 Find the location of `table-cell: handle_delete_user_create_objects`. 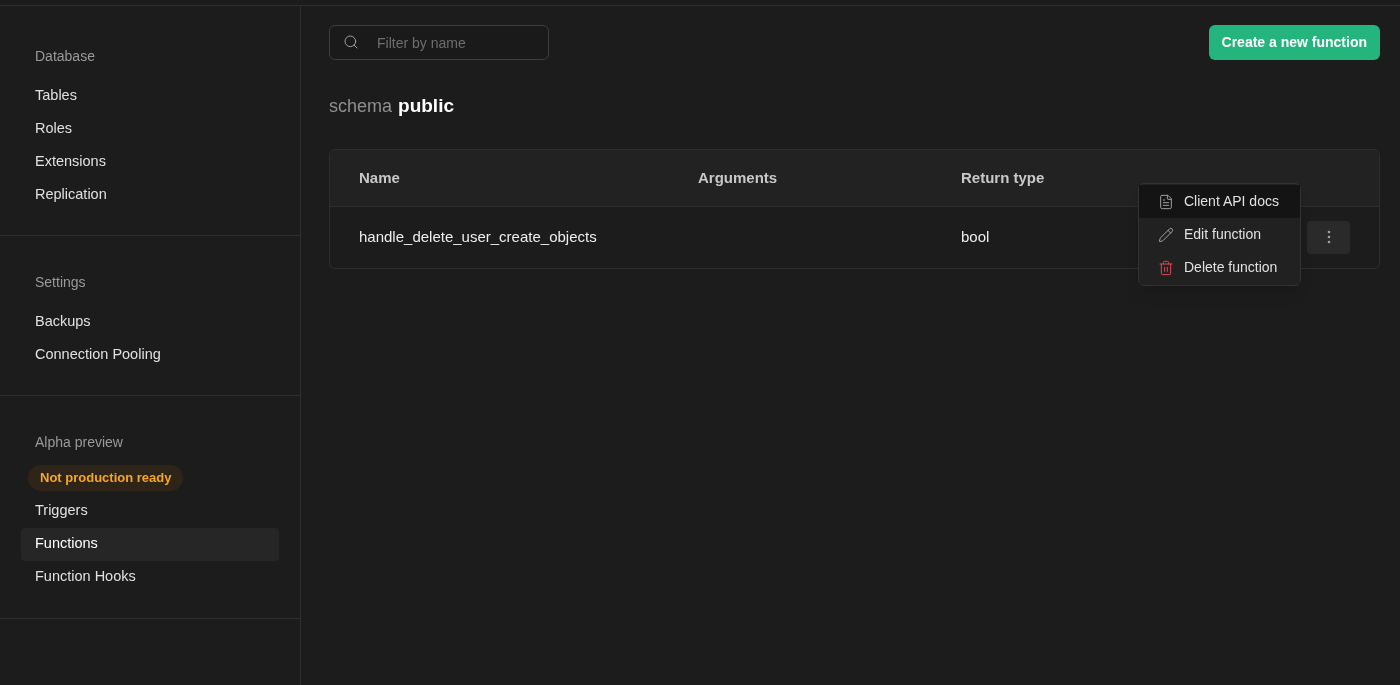

table-cell: handle_delete_user_create_objects is located at coordinates (478, 236).